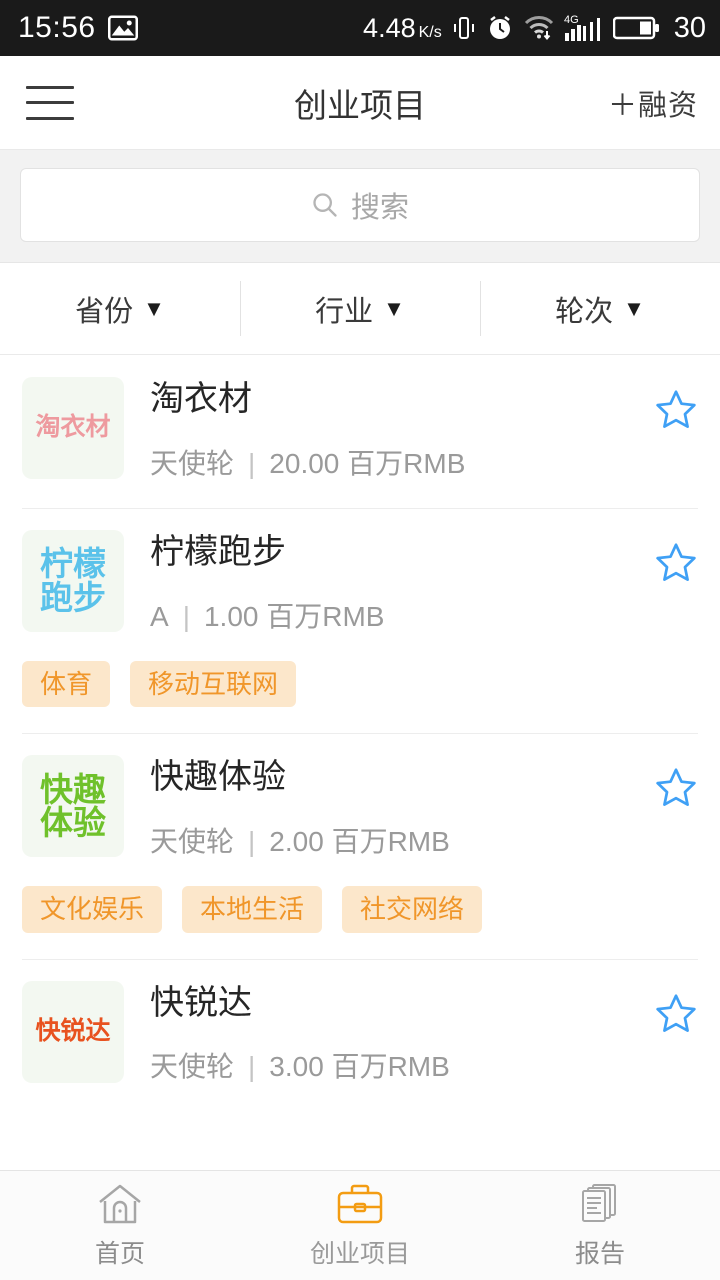 The height and width of the screenshot is (1280, 720). I want to click on project-amount: 2.00 百万RMB, so click(359, 841).